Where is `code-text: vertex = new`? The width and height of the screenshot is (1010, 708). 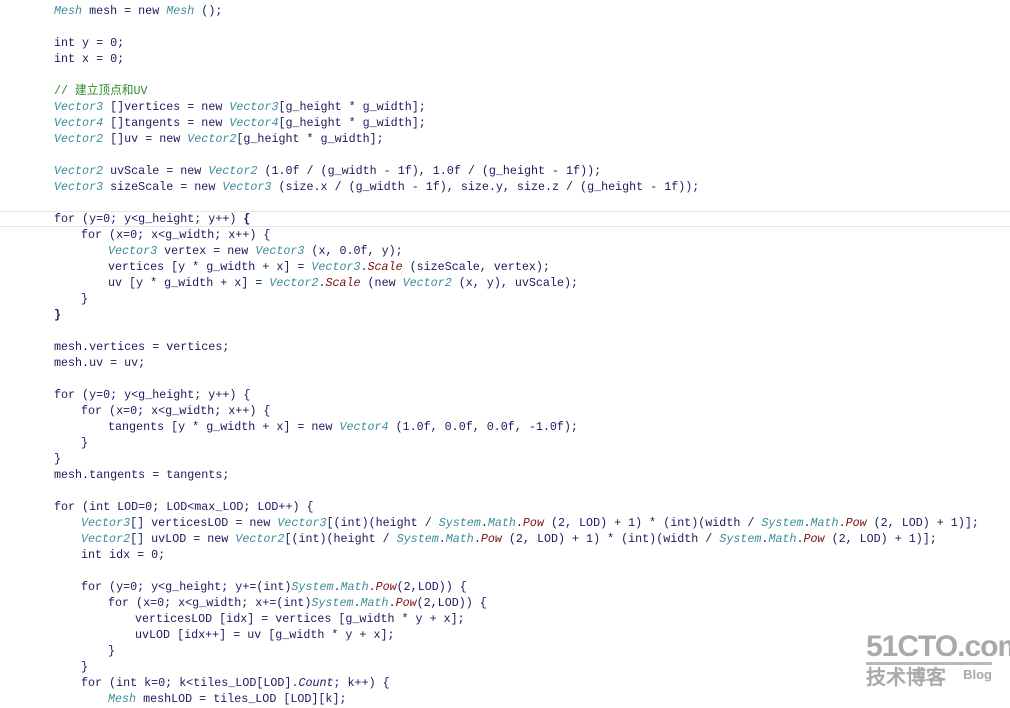
code-text: vertex = new is located at coordinates (206, 251).